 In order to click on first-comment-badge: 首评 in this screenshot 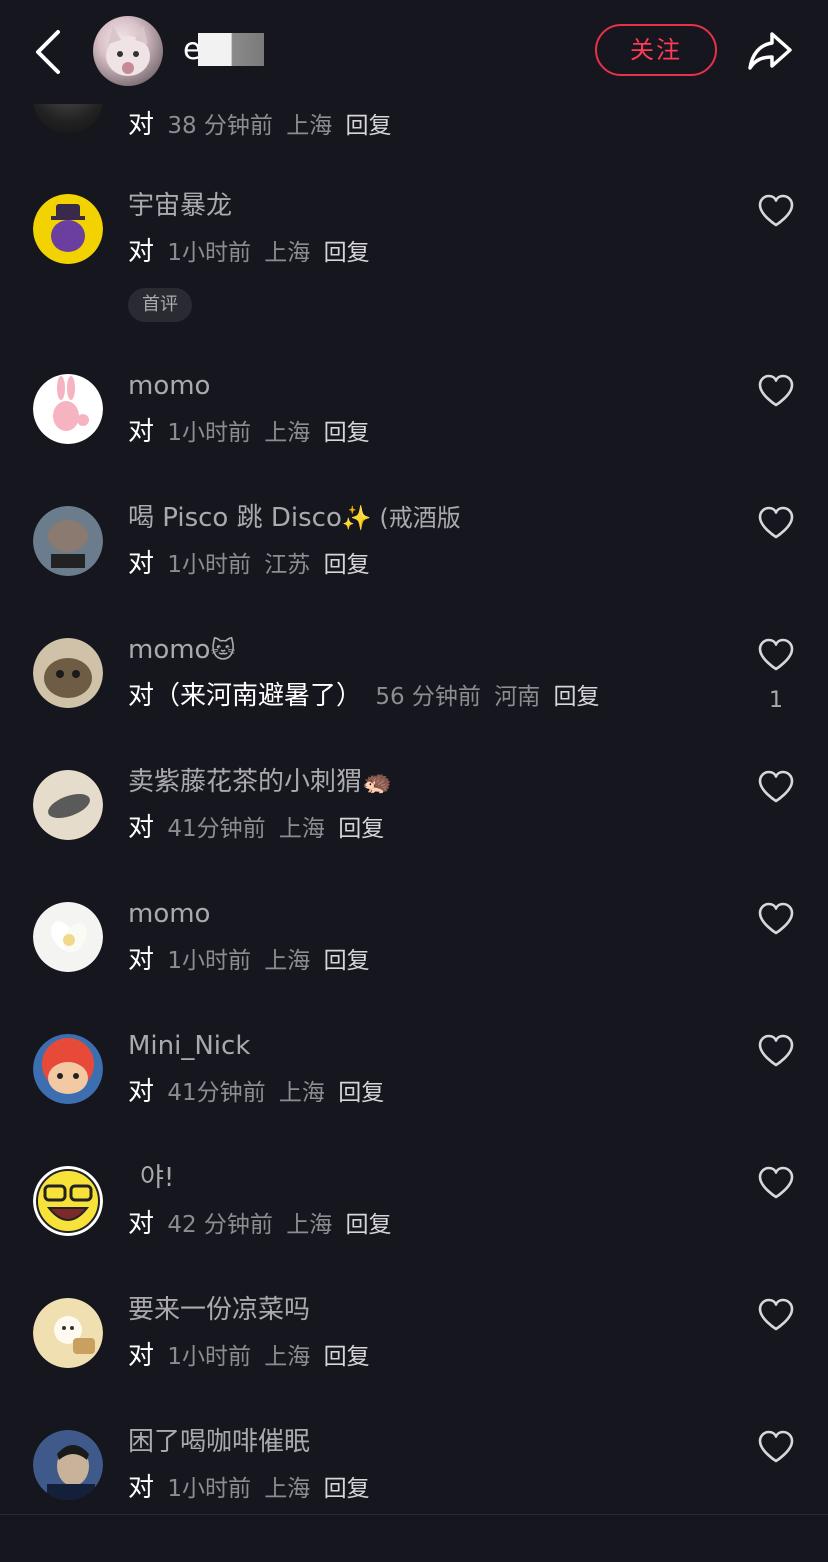, I will do `click(160, 305)`.